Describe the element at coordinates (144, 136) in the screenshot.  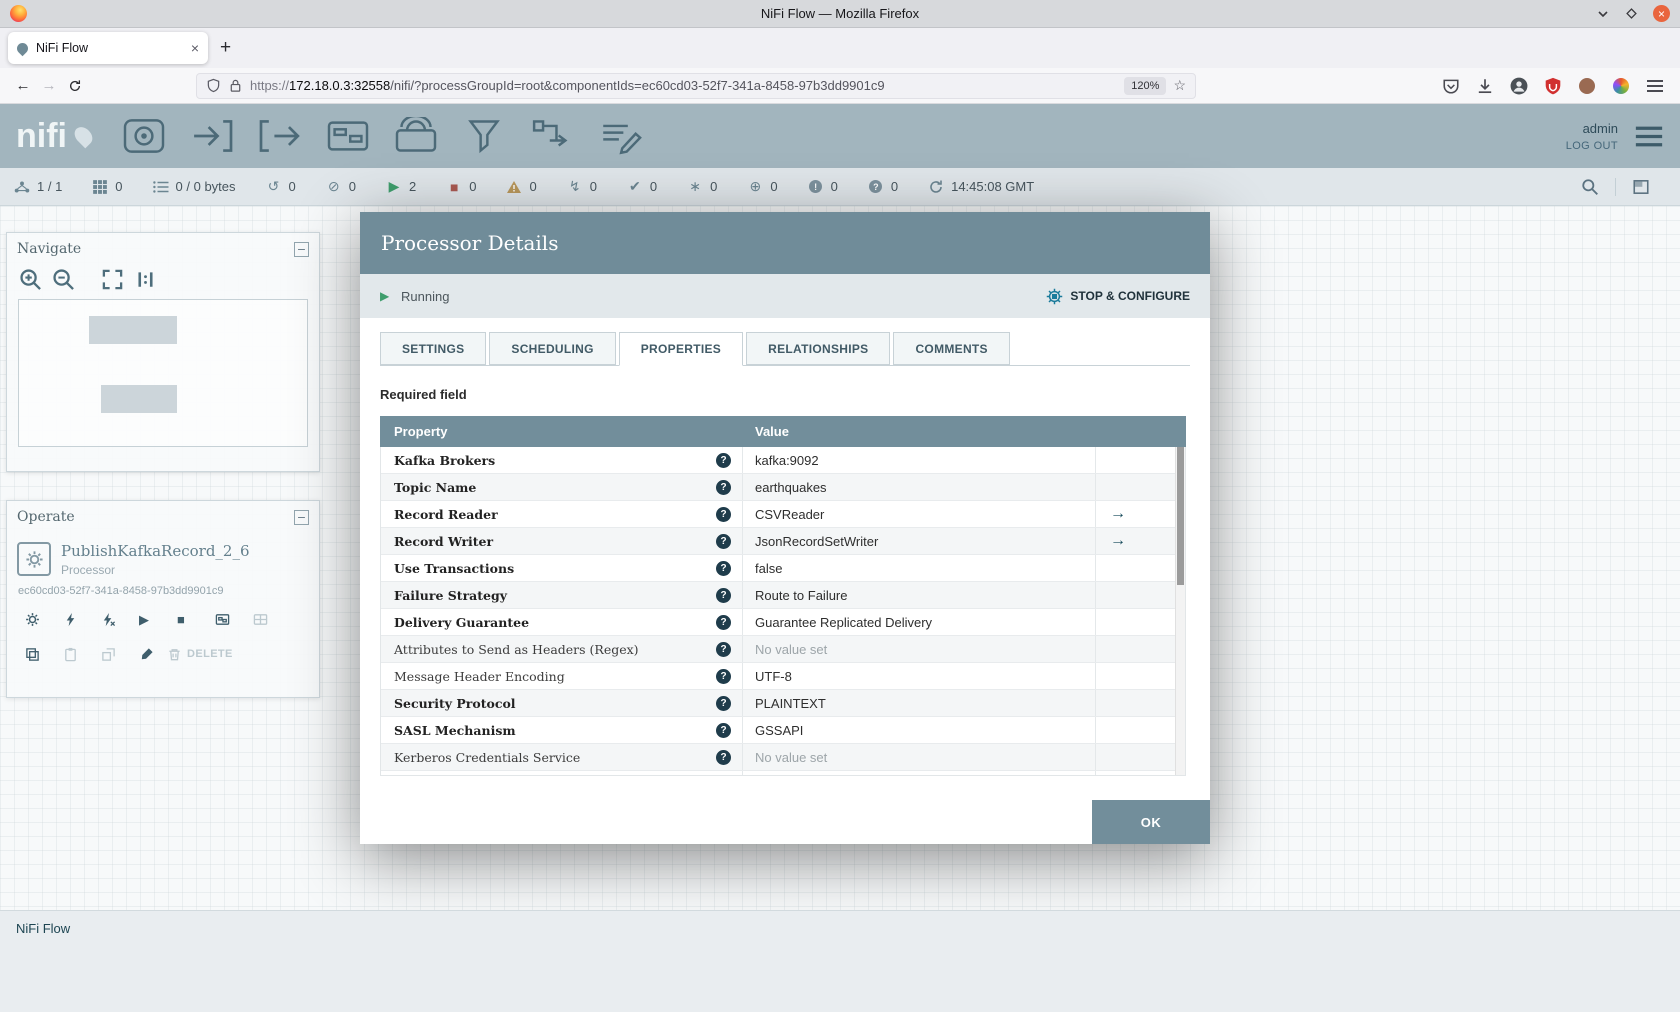
I see `processor-component` at that location.